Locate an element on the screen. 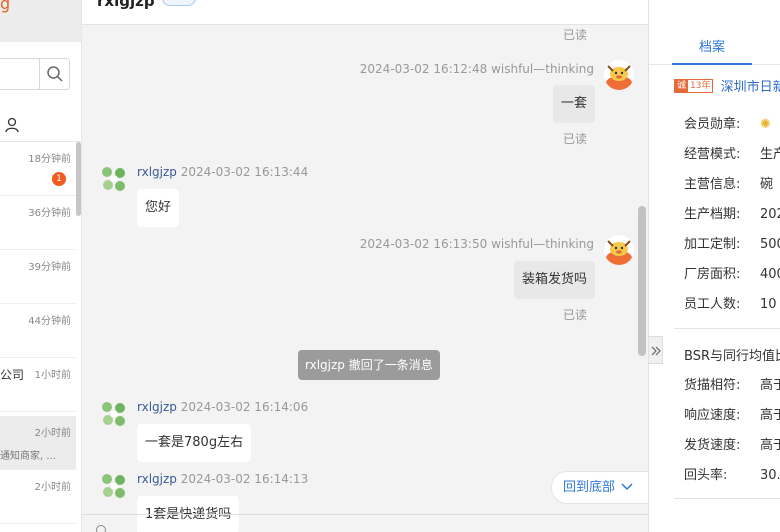 Image resolution: width=780 pixels, height=532 pixels. tab-profile: 档案 is located at coordinates (712, 45).